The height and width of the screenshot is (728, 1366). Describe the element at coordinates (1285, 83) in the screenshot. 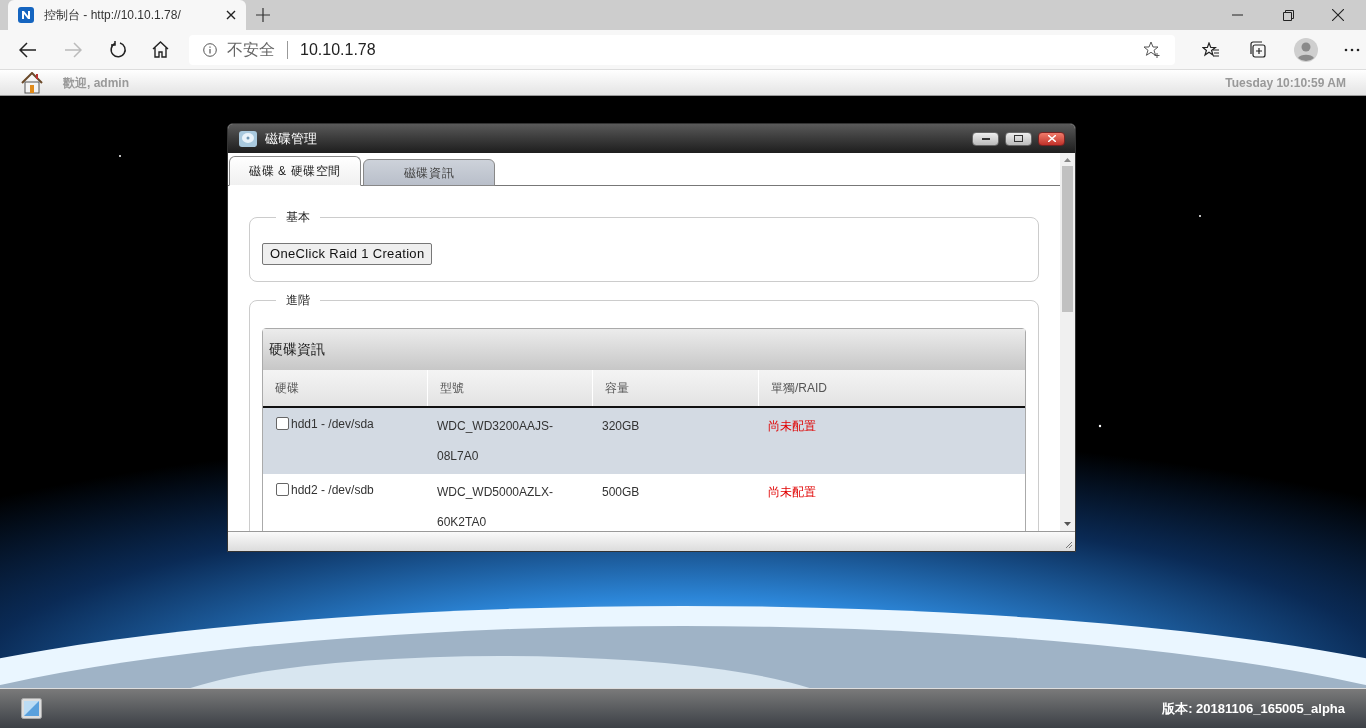

I see `clock-text: Tuesday 10:10:59 AM` at that location.